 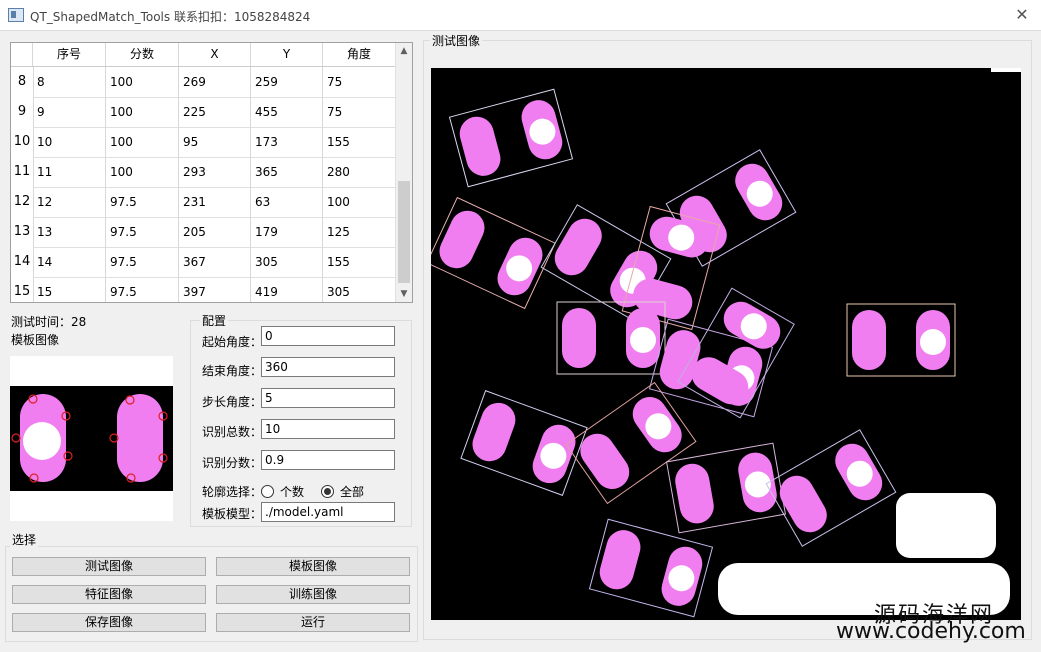 I want to click on save-image-button: 保存图像, so click(x=109, y=622).